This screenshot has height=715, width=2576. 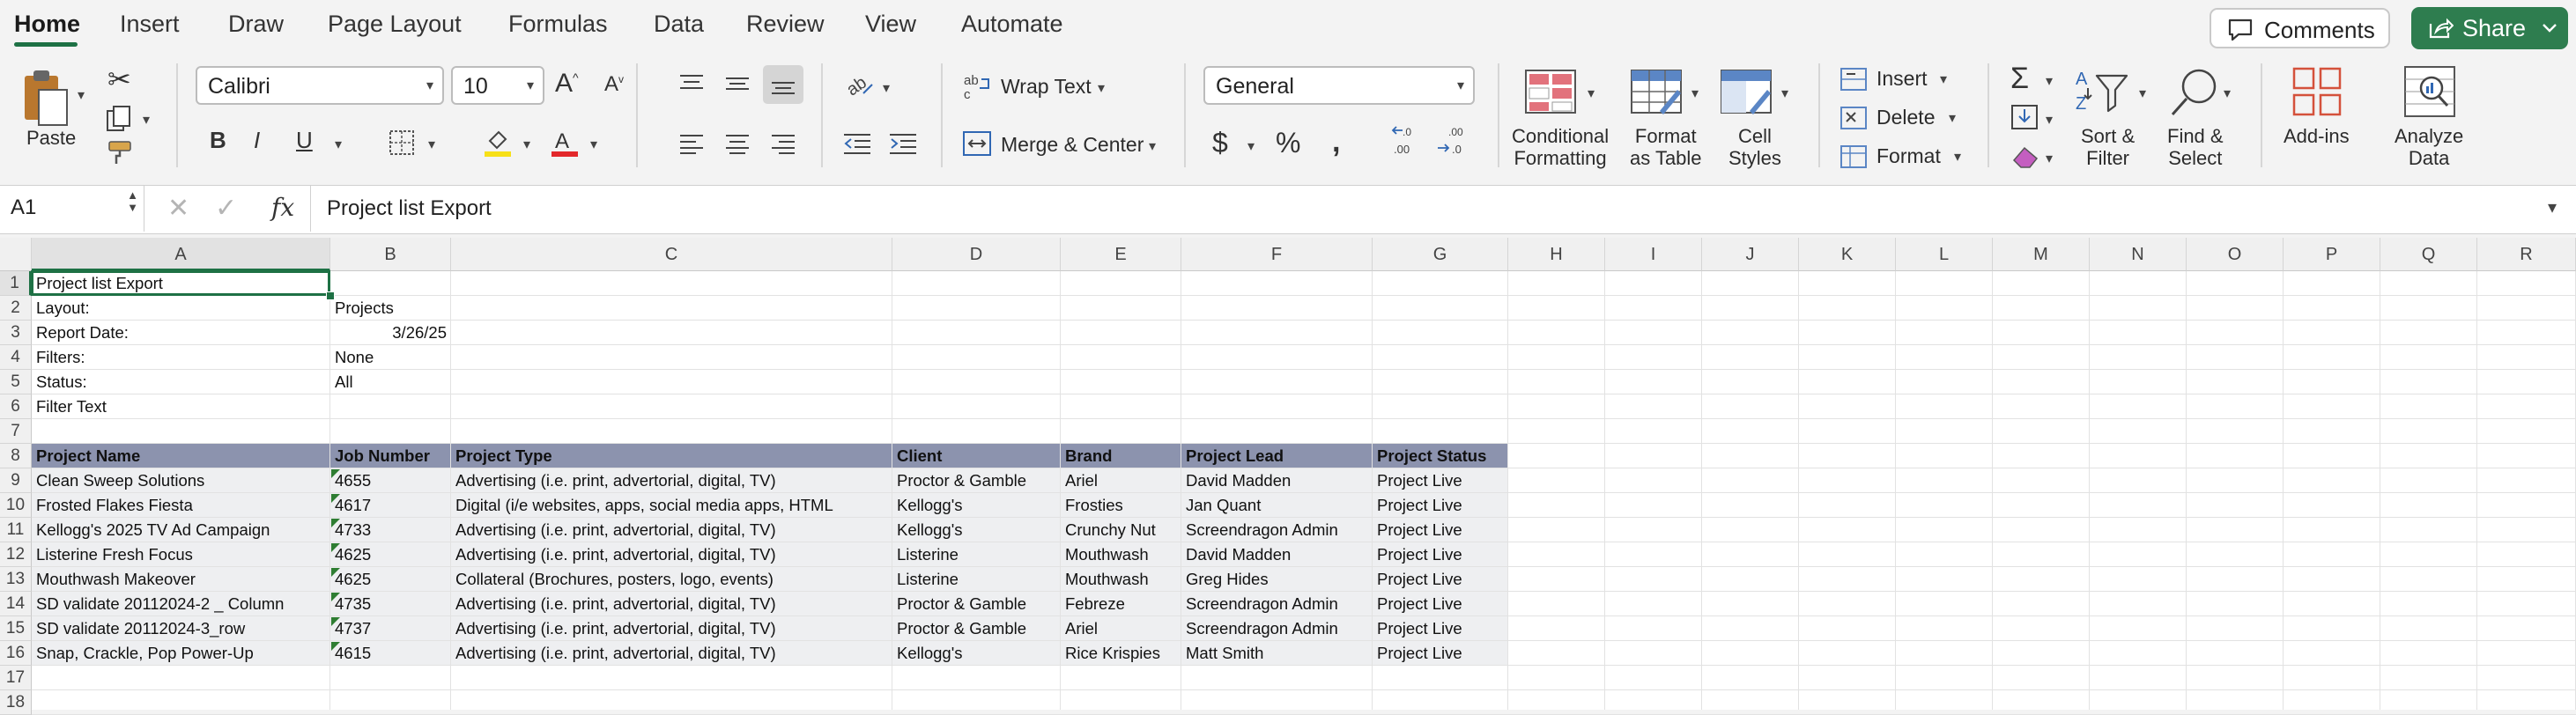 I want to click on decrease-indent-icon, so click(x=857, y=143).